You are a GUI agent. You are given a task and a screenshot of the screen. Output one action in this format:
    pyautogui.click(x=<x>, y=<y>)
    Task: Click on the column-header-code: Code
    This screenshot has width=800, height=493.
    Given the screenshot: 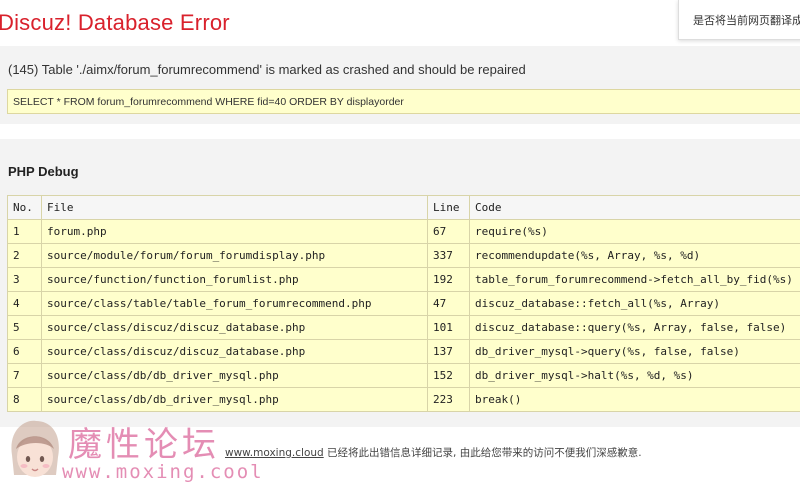 What is the action you would take?
    pyautogui.click(x=634, y=207)
    